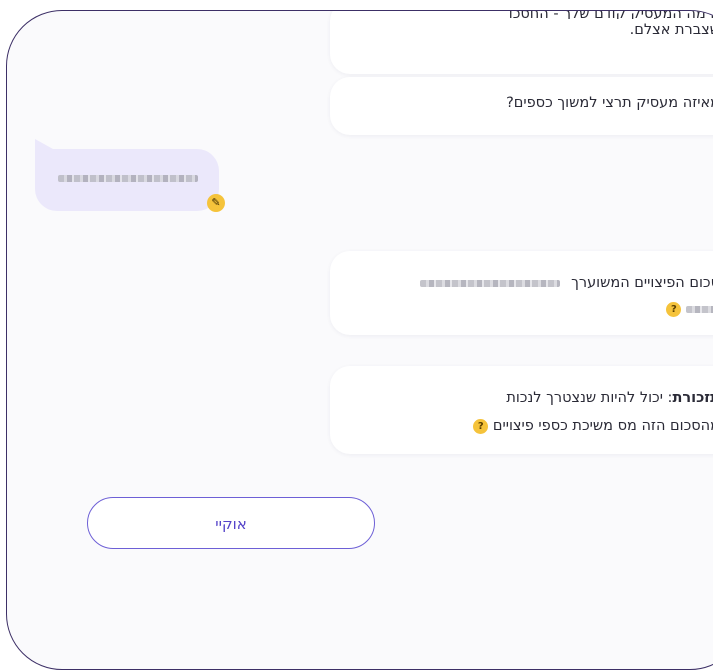 Image resolution: width=713 pixels, height=670 pixels. Describe the element at coordinates (671, 30) in the screenshot. I see `bot-message-line: שצברת אצלם.` at that location.